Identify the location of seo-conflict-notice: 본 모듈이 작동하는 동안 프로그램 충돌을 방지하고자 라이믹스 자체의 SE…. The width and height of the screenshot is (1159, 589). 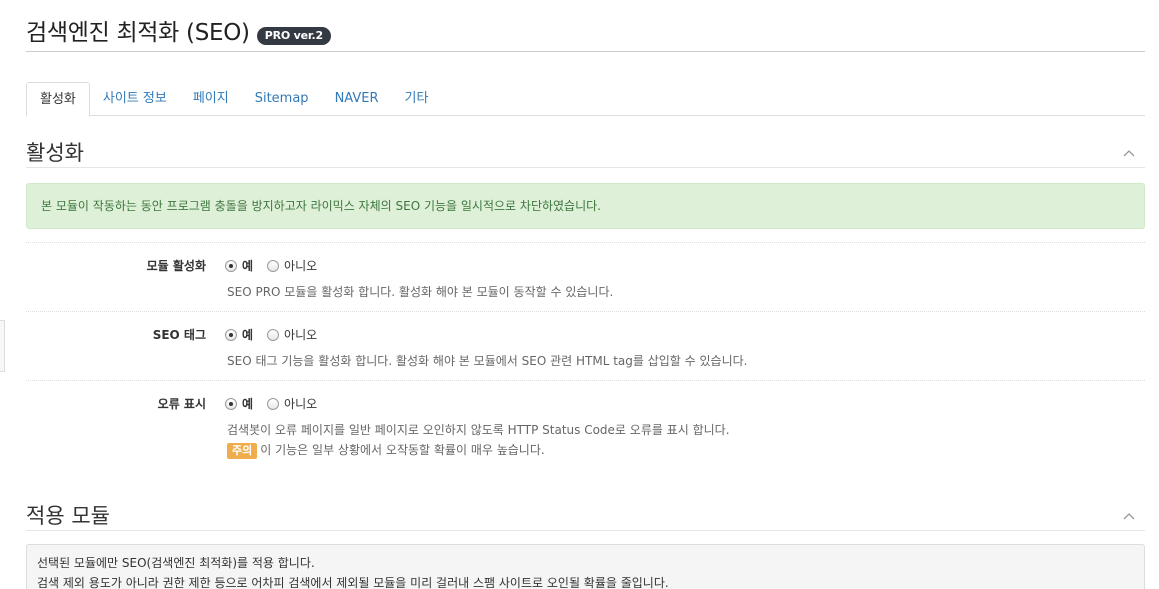
(585, 206).